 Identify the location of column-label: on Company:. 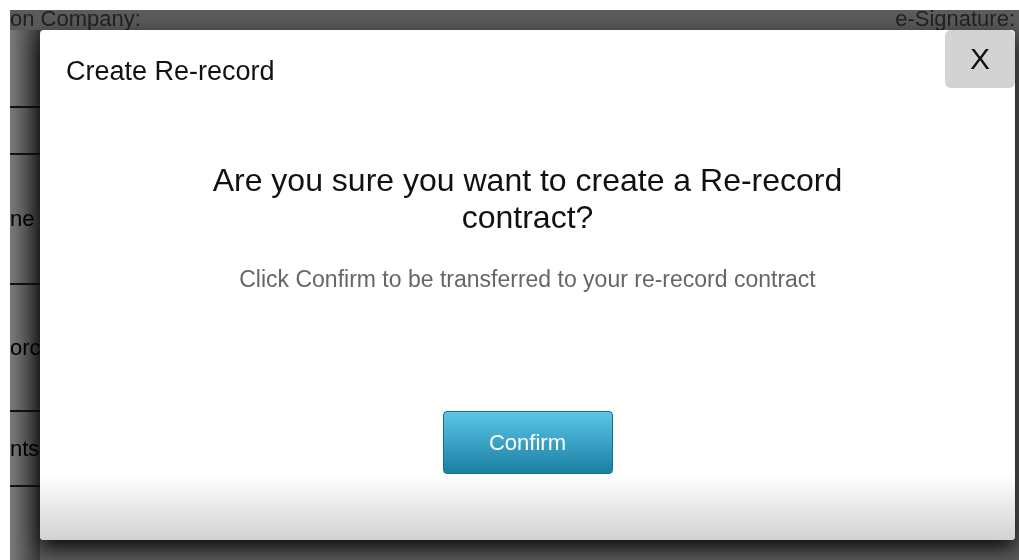
(75, 20).